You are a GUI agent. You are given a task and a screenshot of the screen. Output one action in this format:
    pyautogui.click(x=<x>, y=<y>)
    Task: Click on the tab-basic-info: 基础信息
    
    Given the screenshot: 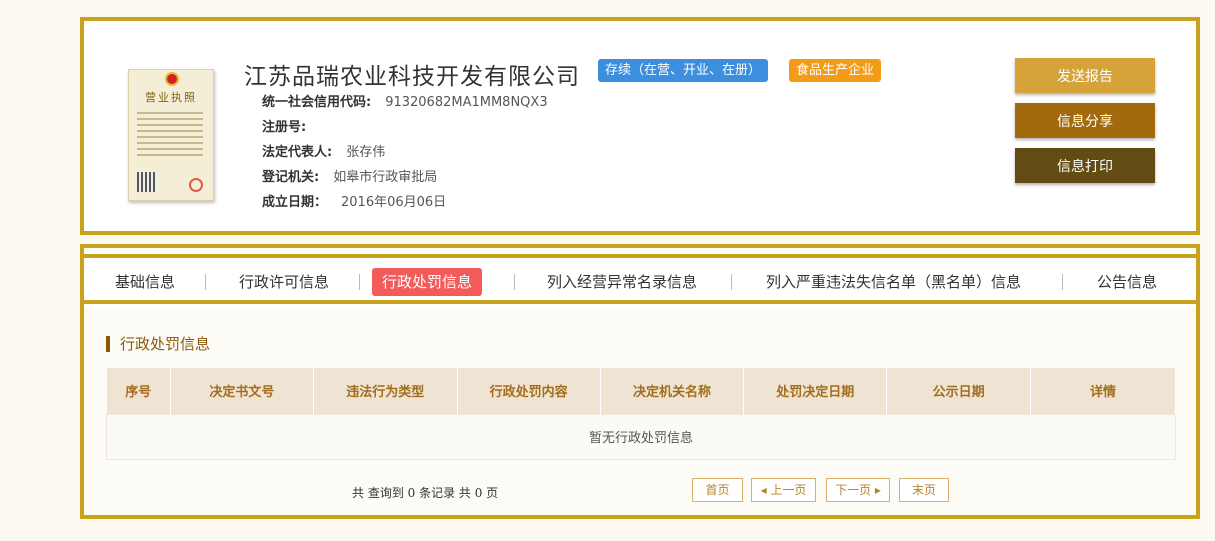 What is the action you would take?
    pyautogui.click(x=145, y=282)
    